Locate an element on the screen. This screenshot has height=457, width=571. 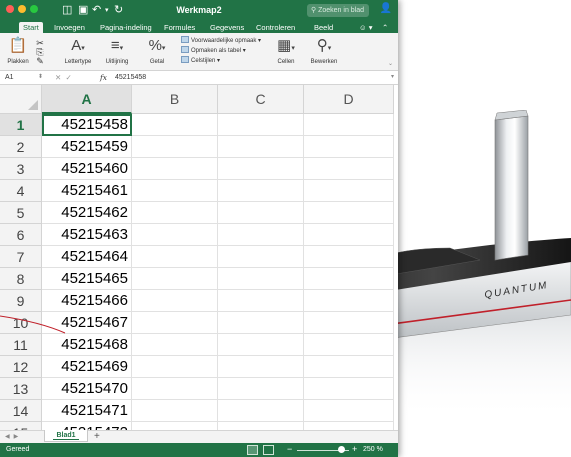
tab-gegevens: Gegevens is located at coordinates (227, 27).